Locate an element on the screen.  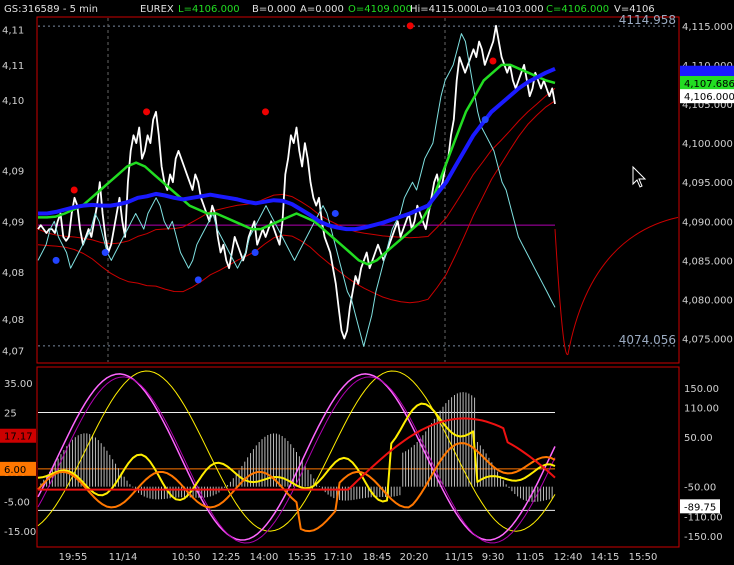
header-ask: A=0.000 is located at coordinates (322, 9).